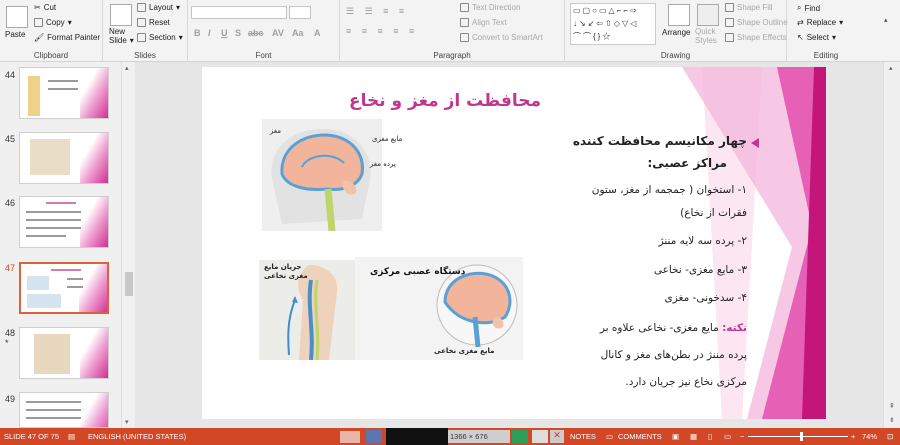  What do you see at coordinates (145, 55) in the screenshot?
I see `slides-label: Slides` at bounding box center [145, 55].